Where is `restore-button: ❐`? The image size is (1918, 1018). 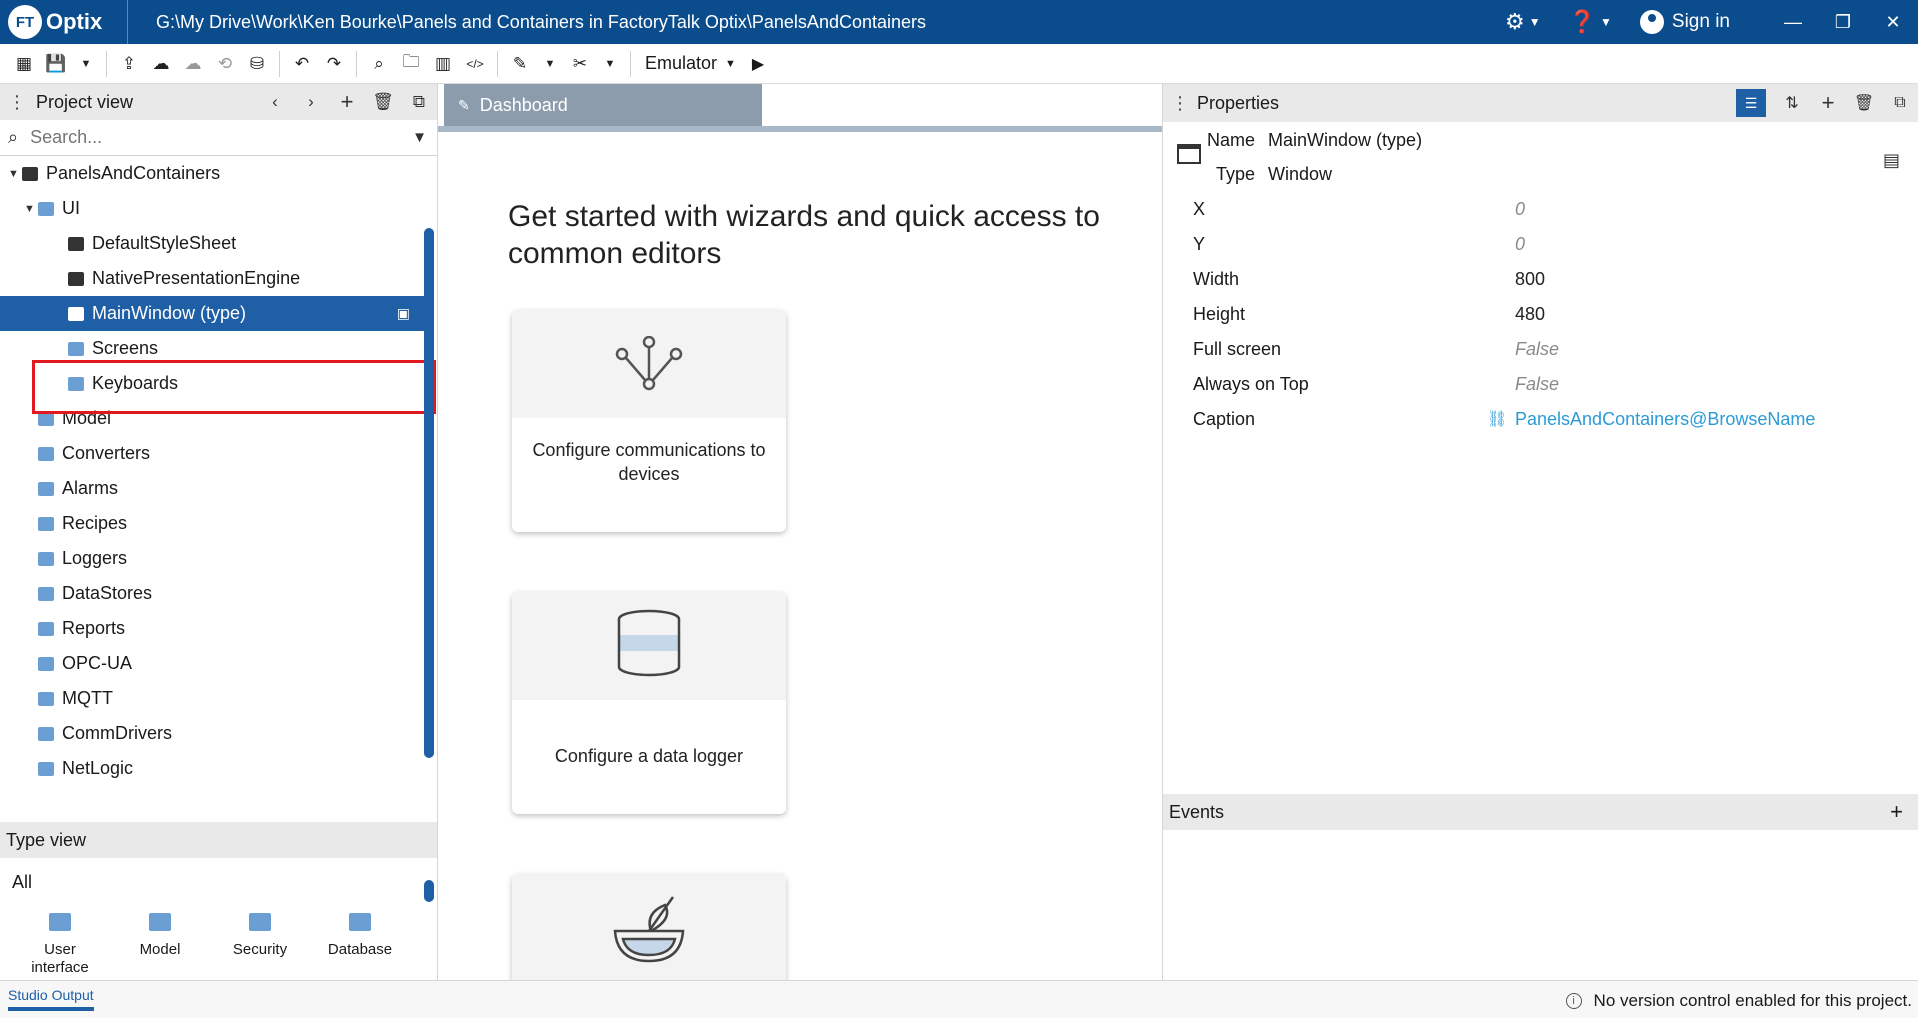
restore-button: ❐ is located at coordinates (1843, 22).